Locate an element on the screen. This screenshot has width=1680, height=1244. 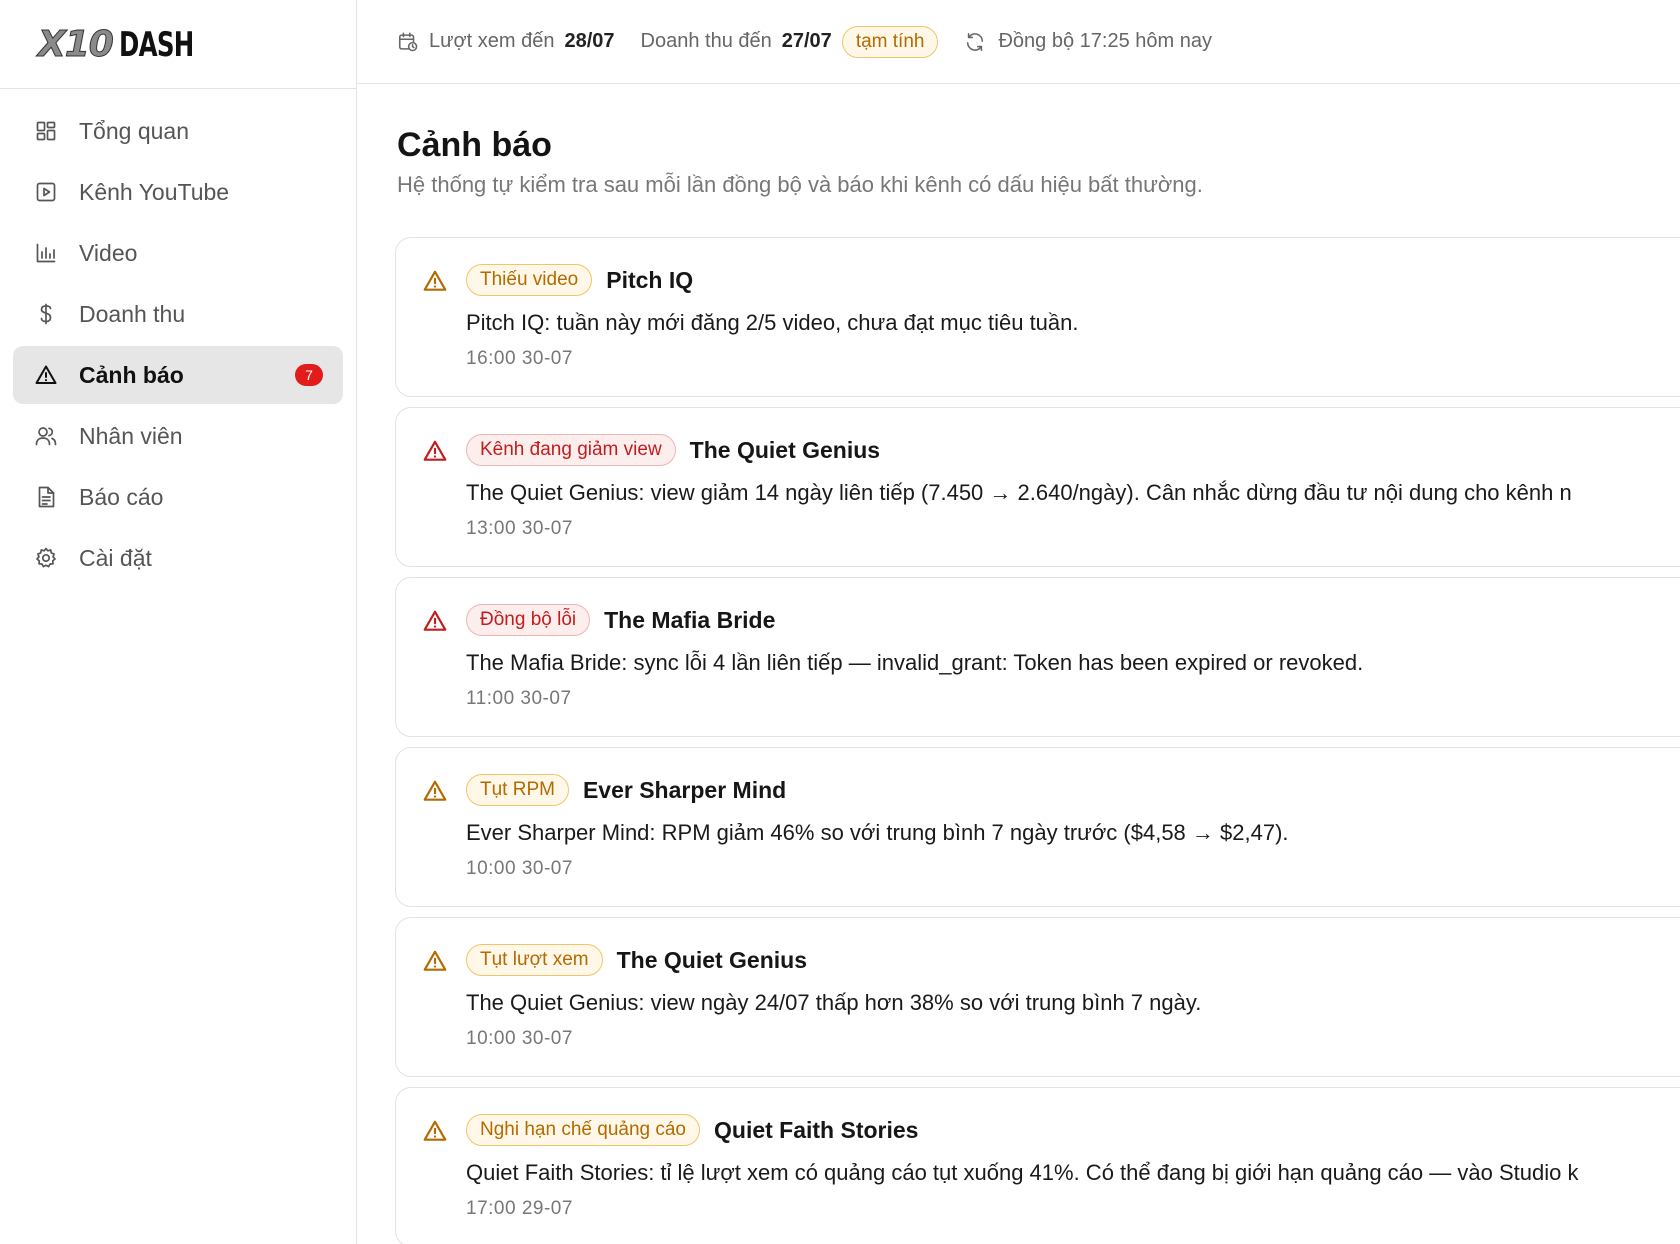
sidebar-item-label: Cài đặt is located at coordinates (115, 557).